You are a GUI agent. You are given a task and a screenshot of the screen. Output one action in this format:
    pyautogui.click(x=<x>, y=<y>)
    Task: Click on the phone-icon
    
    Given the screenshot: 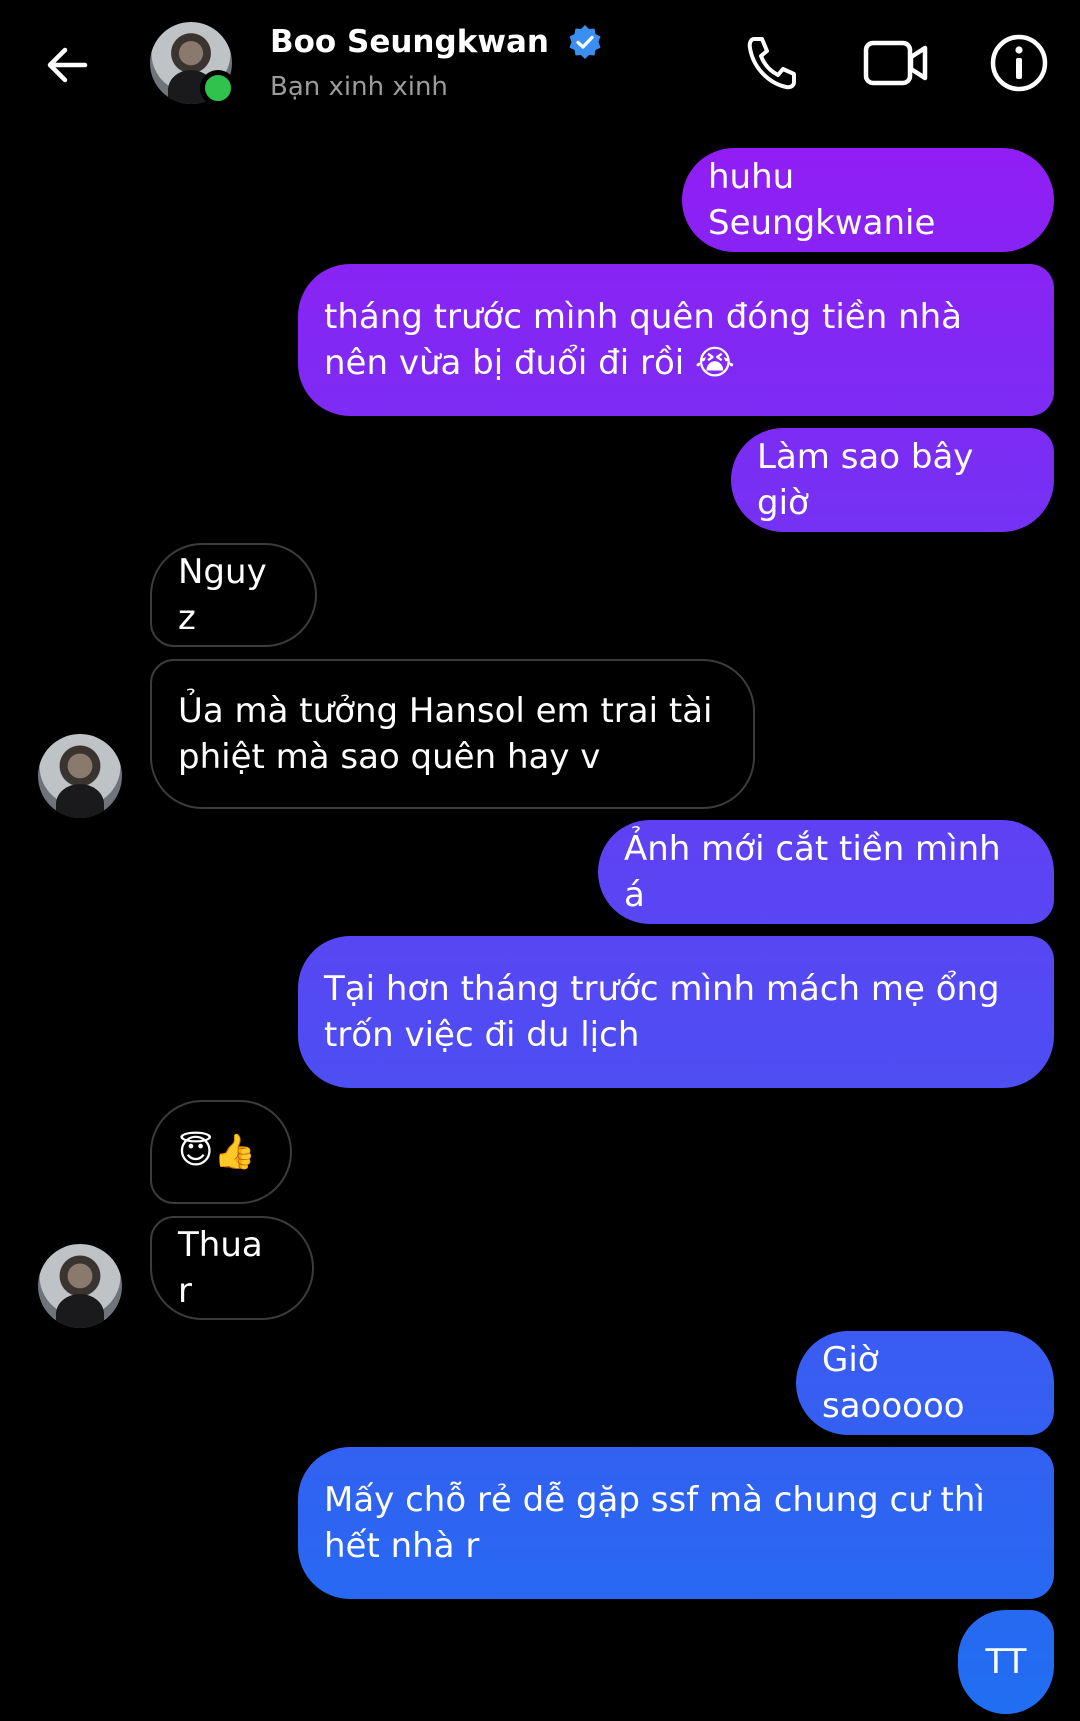 What is the action you would take?
    pyautogui.click(x=771, y=63)
    